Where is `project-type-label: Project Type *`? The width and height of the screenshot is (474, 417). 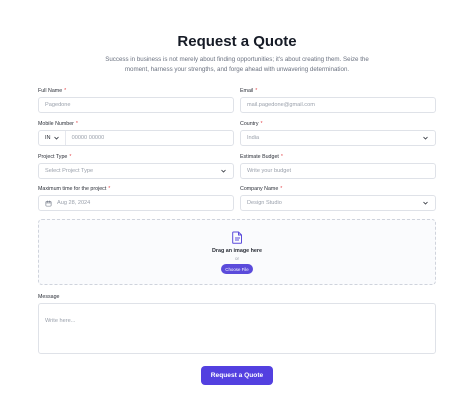
project-type-label: Project Type * is located at coordinates (55, 157).